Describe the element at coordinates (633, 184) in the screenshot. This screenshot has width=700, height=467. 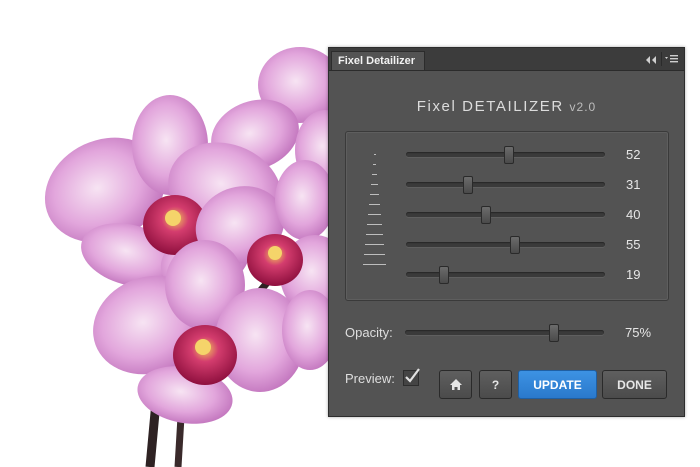
I see `detail-slider-value: 31` at that location.